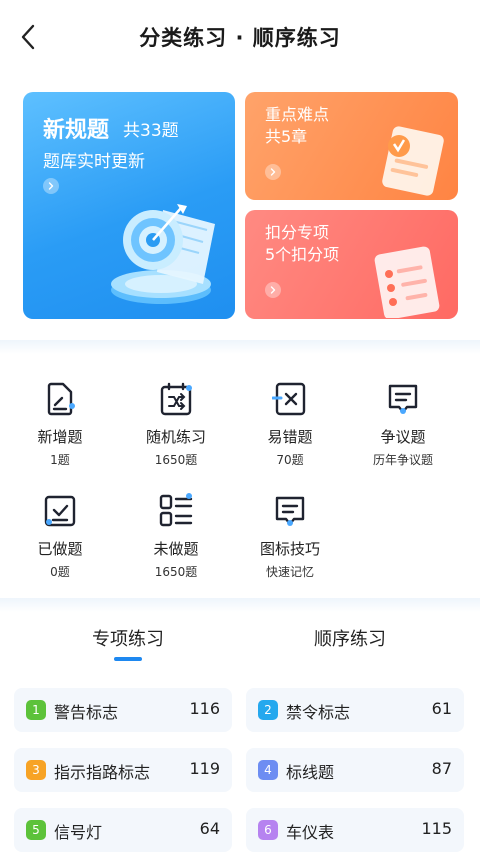 The height and width of the screenshot is (853, 480). Describe the element at coordinates (151, 131) in the screenshot. I see `new-rules-count: 共33题` at that location.